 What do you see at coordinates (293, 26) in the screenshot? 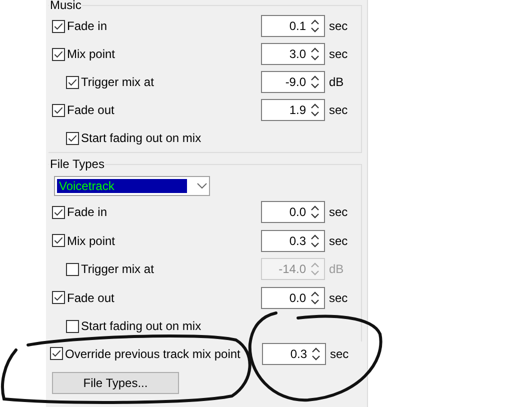
I see `spin-field: 0.1` at bounding box center [293, 26].